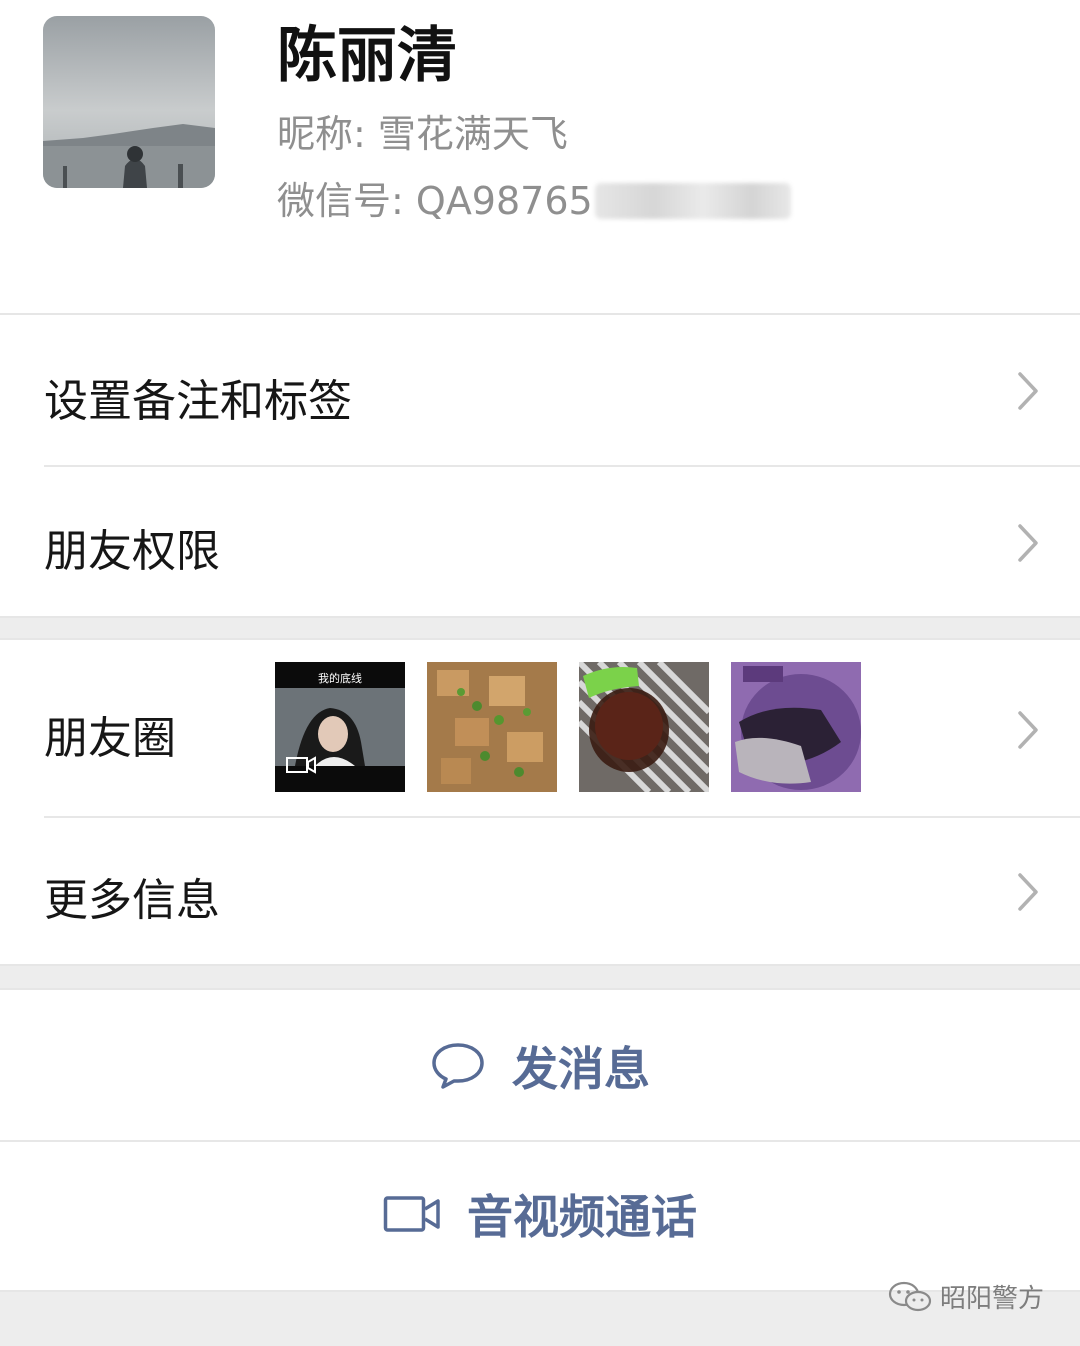 Image resolution: width=1080 pixels, height=1346 pixels. What do you see at coordinates (796, 727) in the screenshot?
I see `moments-thumb-clothes` at bounding box center [796, 727].